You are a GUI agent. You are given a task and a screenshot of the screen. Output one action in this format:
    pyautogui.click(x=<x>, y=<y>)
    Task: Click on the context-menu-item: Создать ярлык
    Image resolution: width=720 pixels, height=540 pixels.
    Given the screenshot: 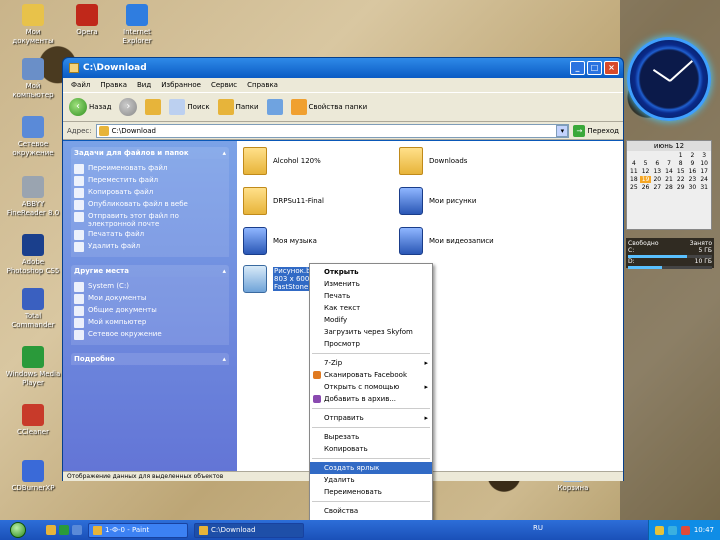 What is the action you would take?
    pyautogui.click(x=371, y=468)
    